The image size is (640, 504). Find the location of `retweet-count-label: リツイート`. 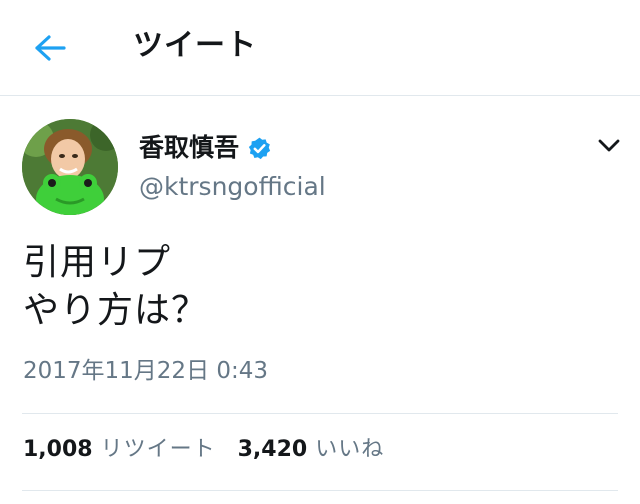

retweet-count-label: リツイート is located at coordinates (158, 449).